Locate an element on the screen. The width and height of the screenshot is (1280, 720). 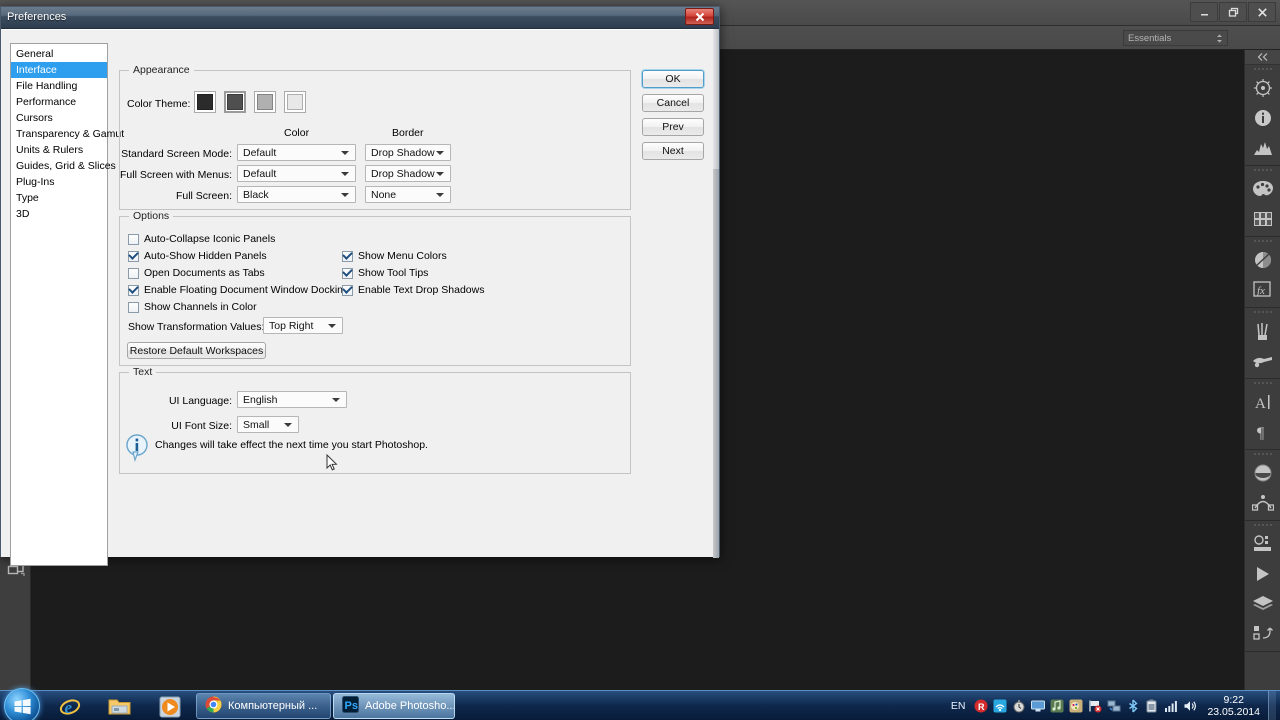
restore-default-workspaces-button: Restore Default Workspaces is located at coordinates (196, 350).